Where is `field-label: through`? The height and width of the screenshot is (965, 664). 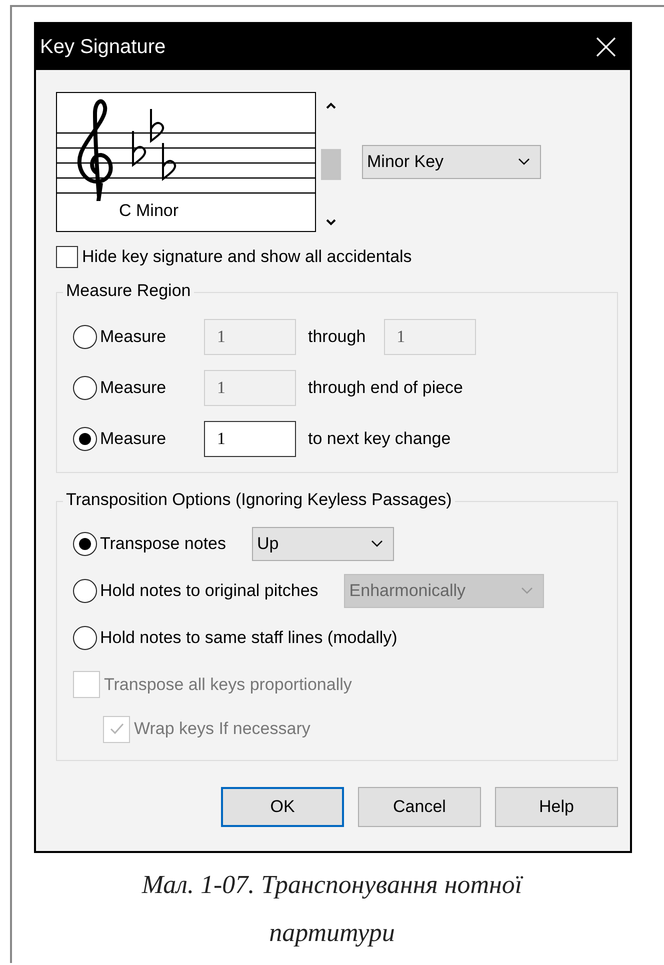 field-label: through is located at coordinates (337, 336).